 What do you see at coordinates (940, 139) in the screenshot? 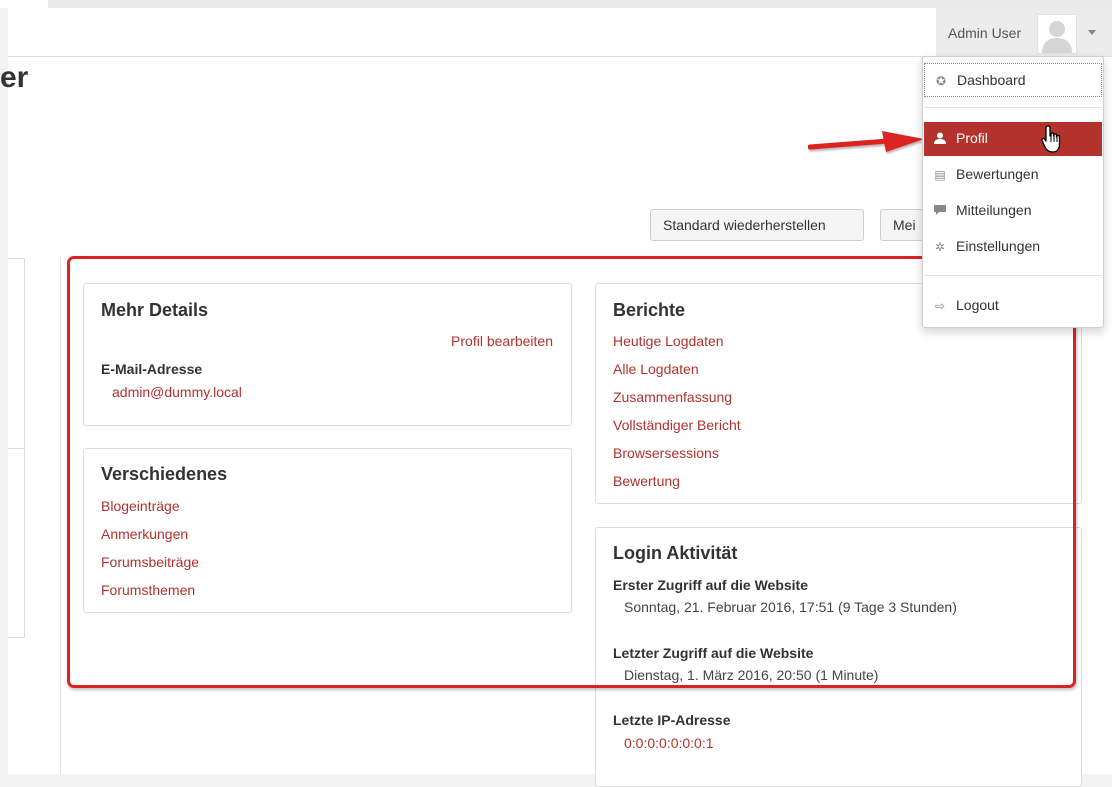
I see `user-icon` at bounding box center [940, 139].